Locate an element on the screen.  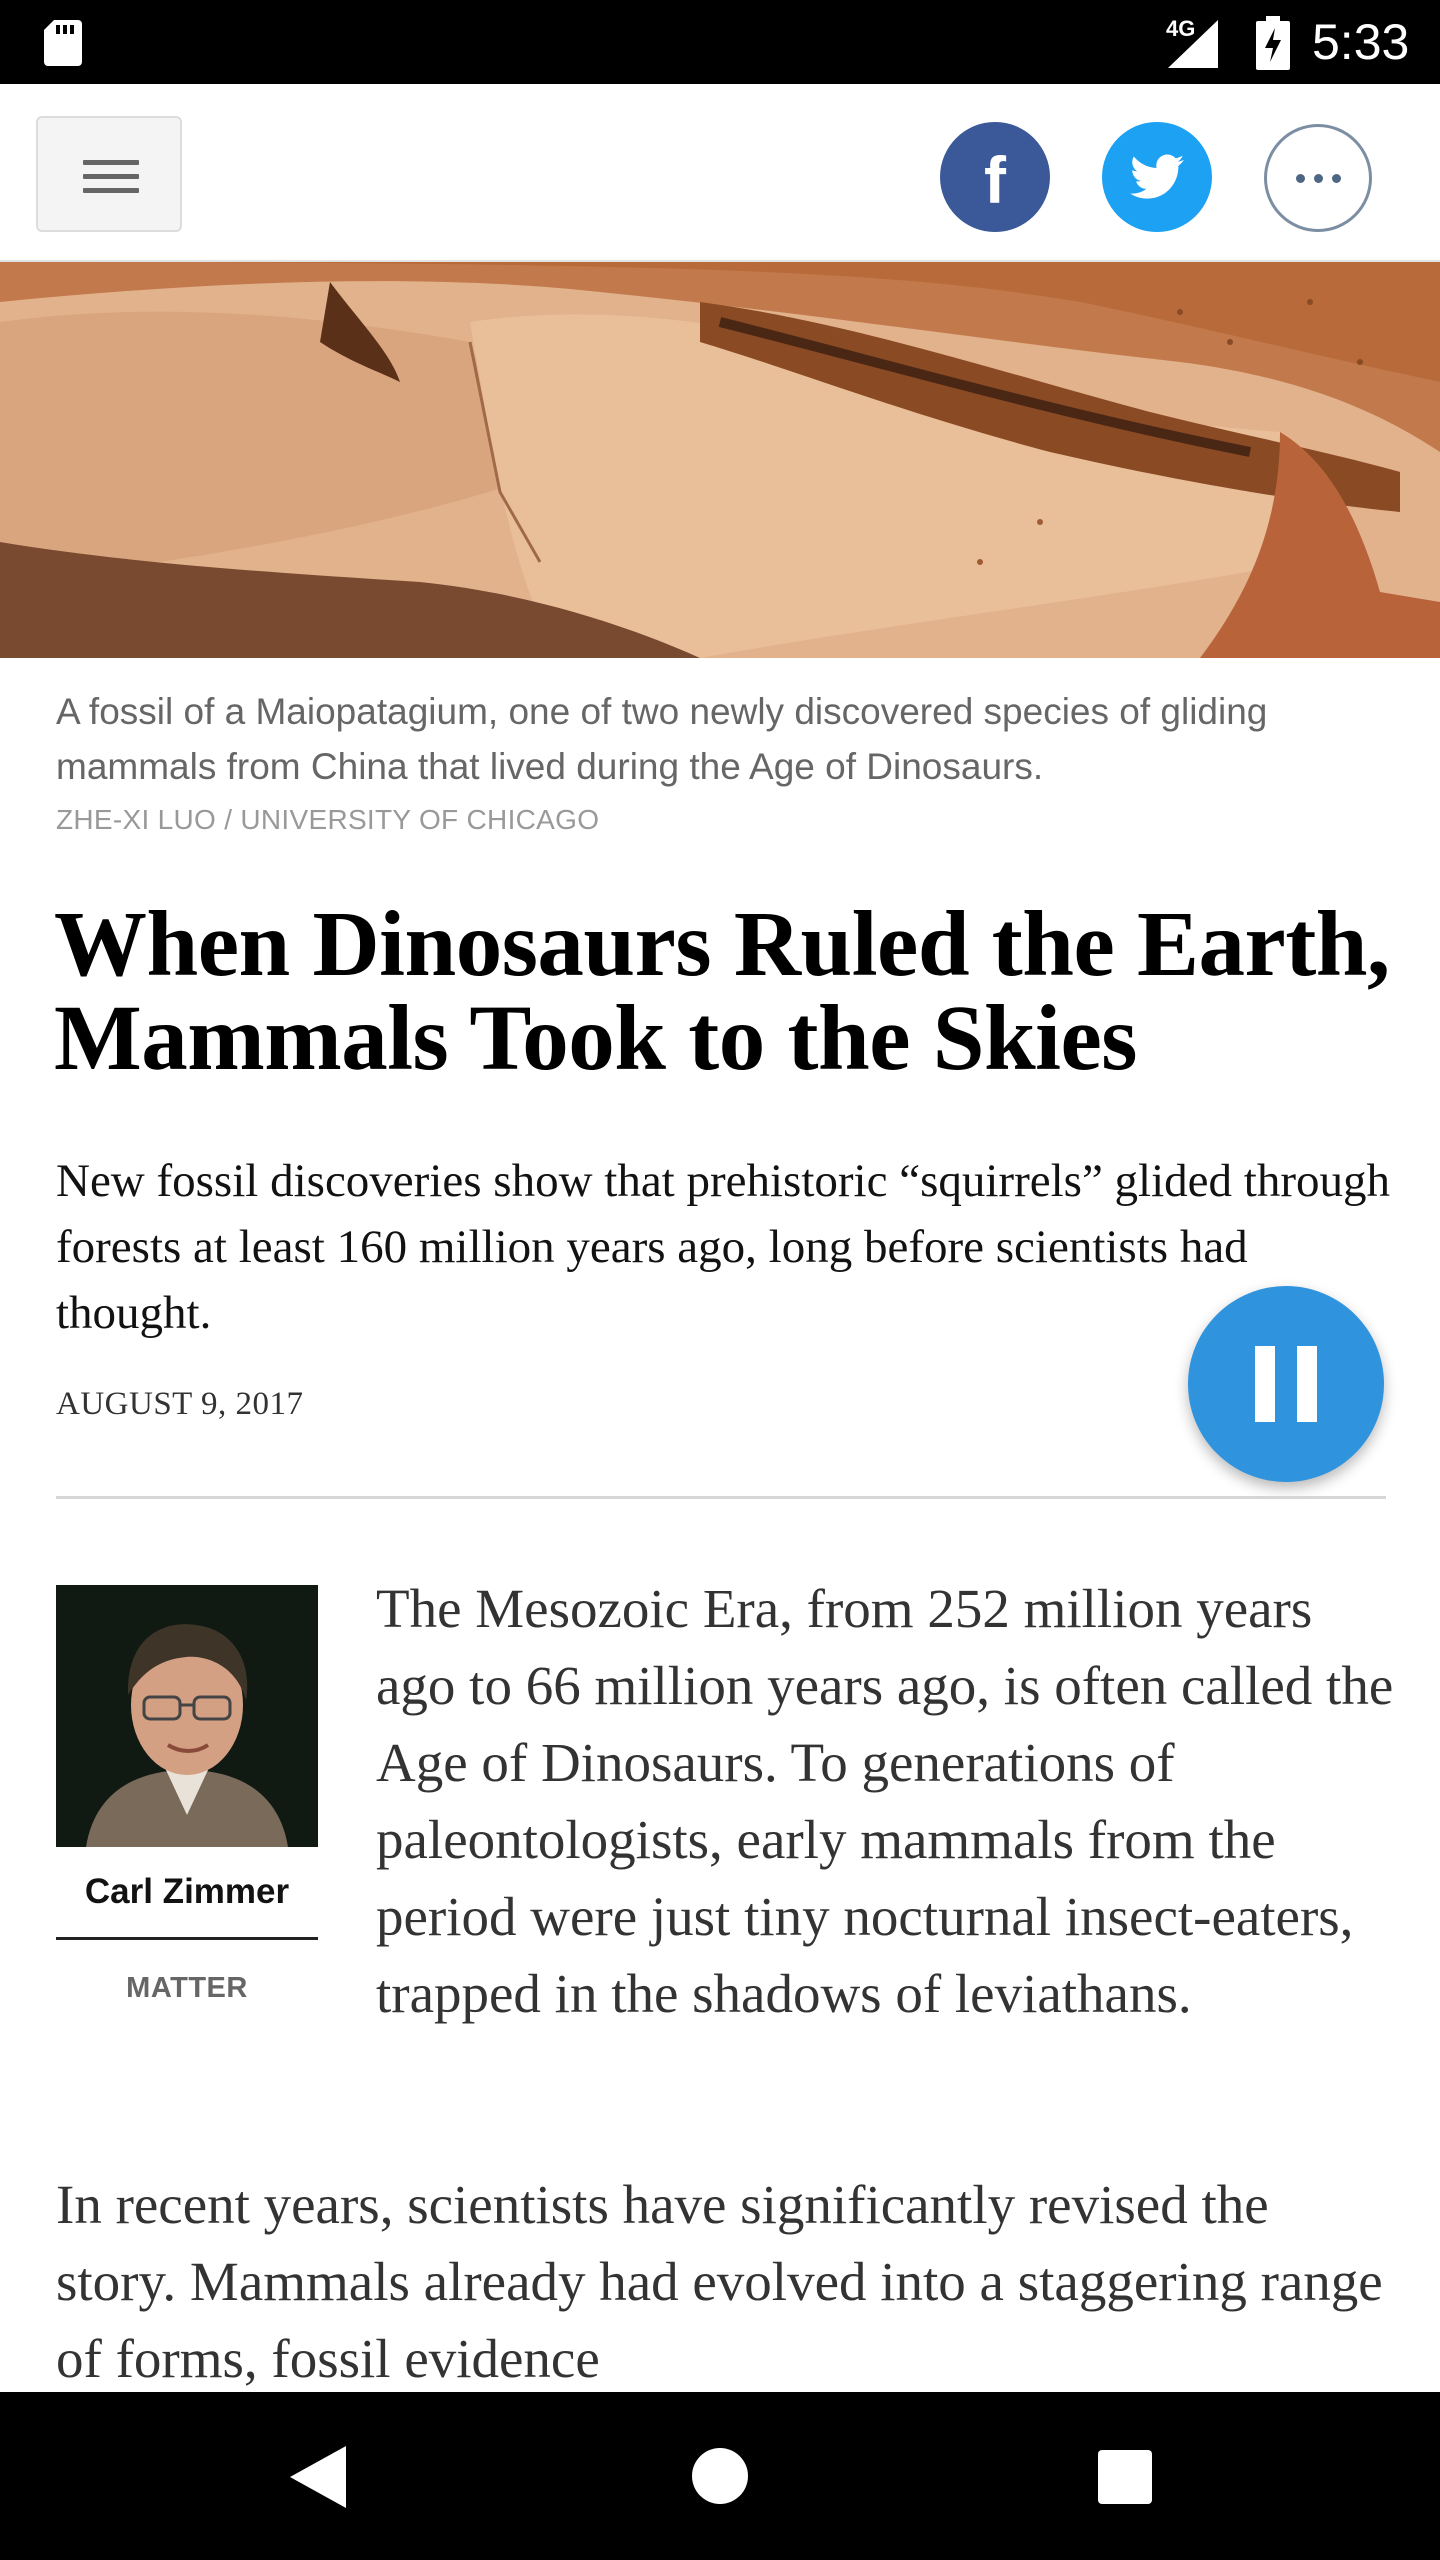
sd-card-icon is located at coordinates (63, 43).